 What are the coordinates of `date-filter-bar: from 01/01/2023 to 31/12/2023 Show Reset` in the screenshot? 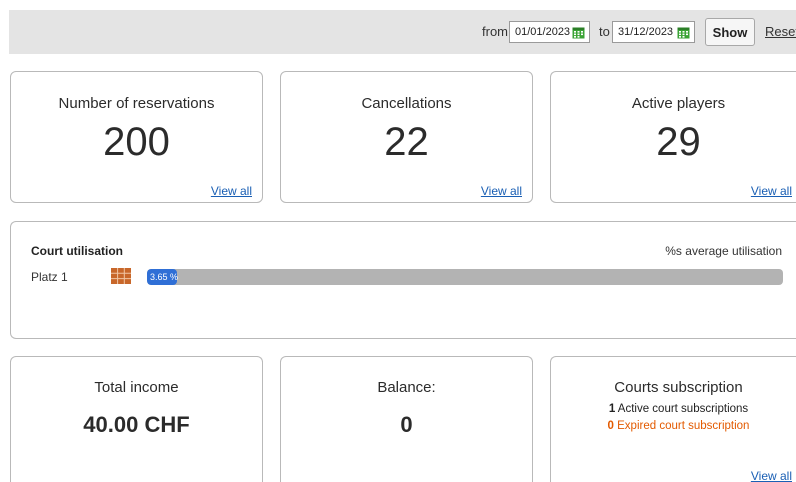 It's located at (402, 32).